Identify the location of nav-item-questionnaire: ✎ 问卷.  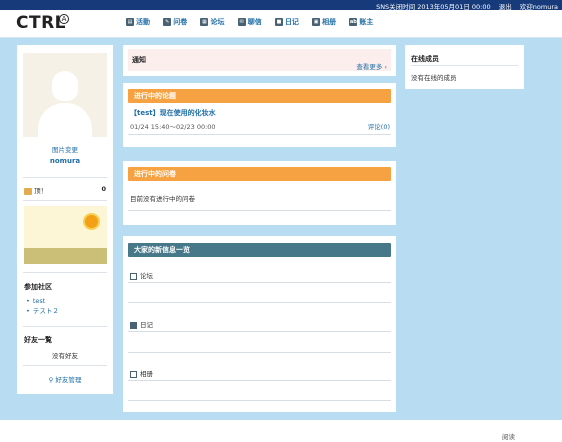
(175, 22).